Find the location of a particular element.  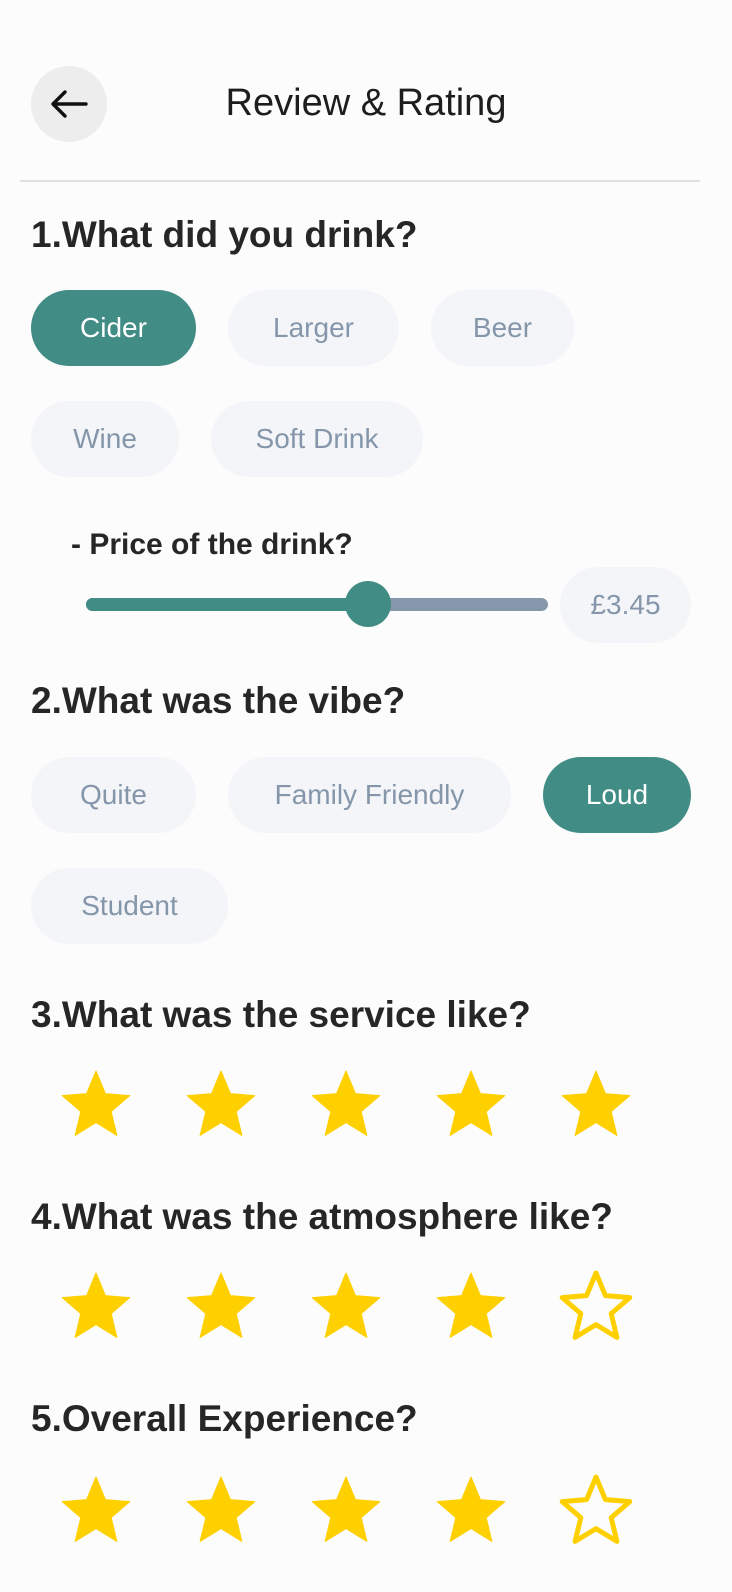

price-value: £3.45 is located at coordinates (625, 605).